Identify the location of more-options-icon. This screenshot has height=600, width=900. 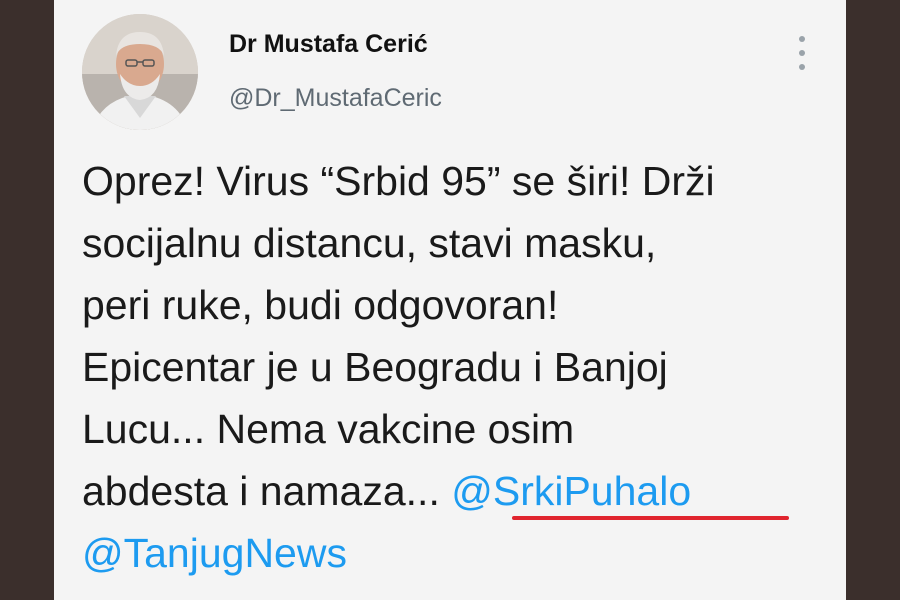
(802, 53).